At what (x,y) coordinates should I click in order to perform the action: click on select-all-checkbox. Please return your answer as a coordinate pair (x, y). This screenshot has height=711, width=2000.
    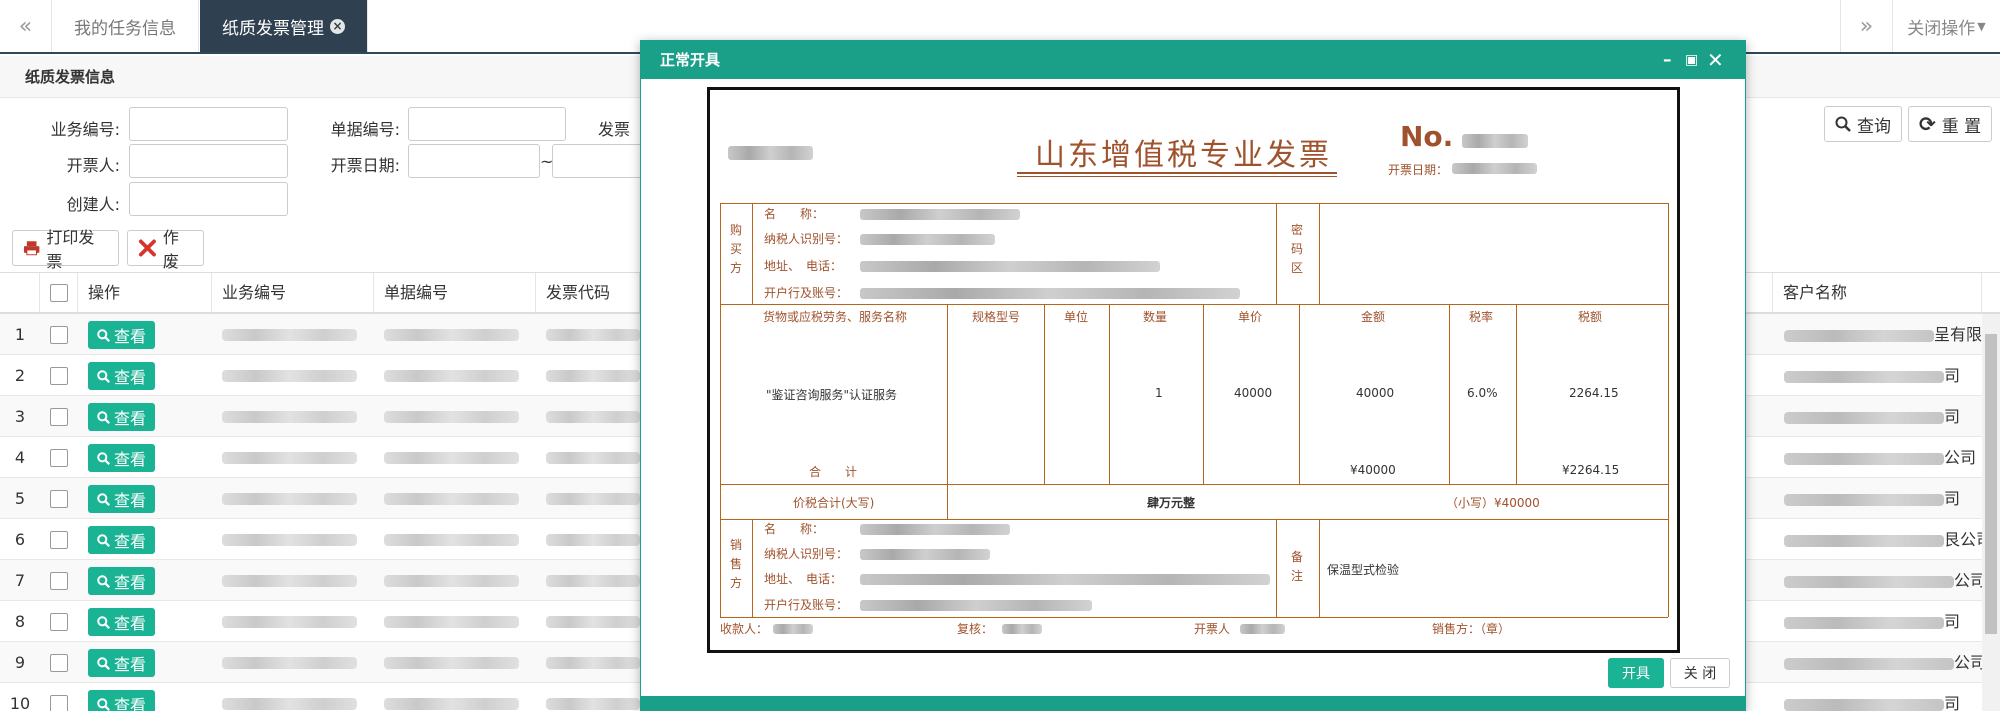
    Looking at the image, I should click on (59, 293).